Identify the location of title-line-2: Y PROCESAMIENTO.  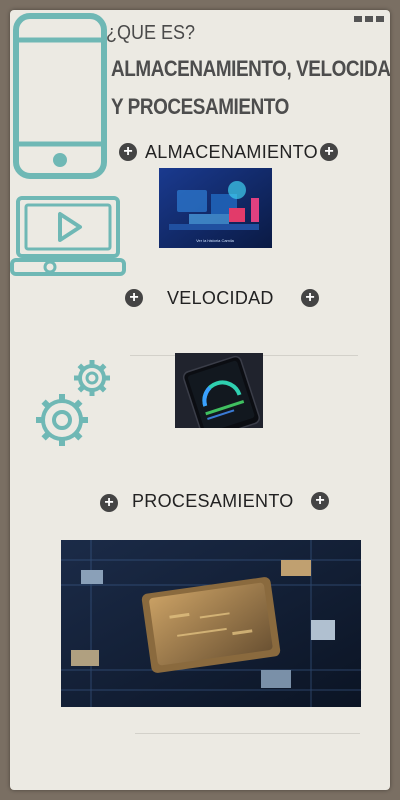
(200, 106).